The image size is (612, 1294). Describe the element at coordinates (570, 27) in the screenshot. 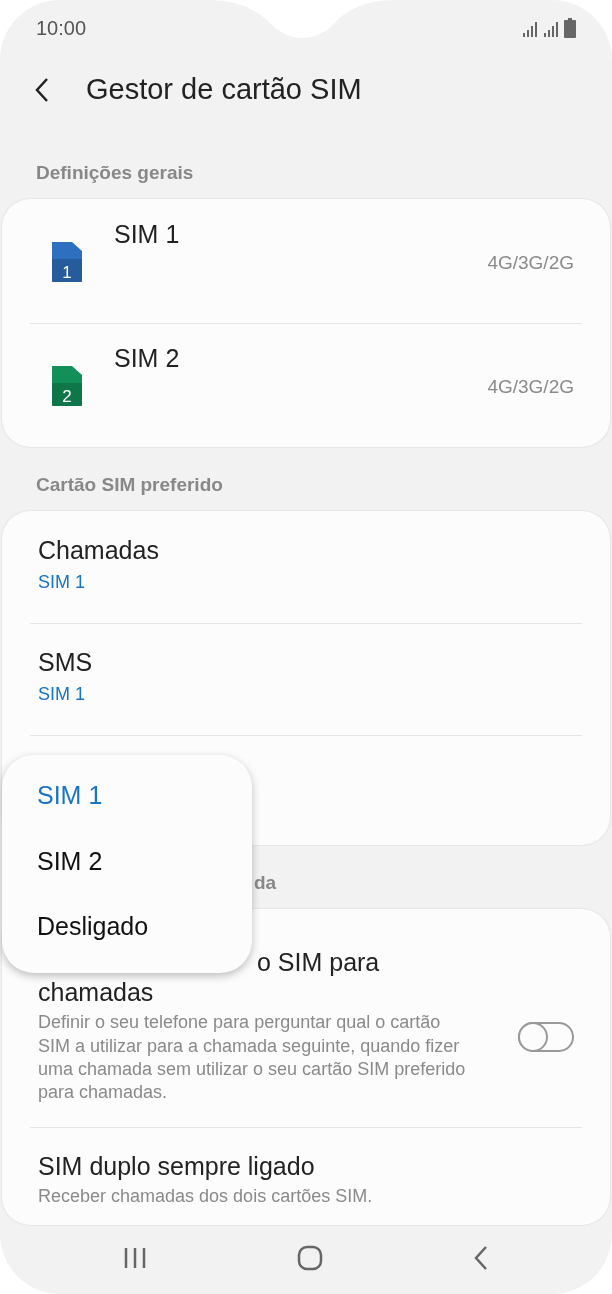

I see `battery-icon` at that location.